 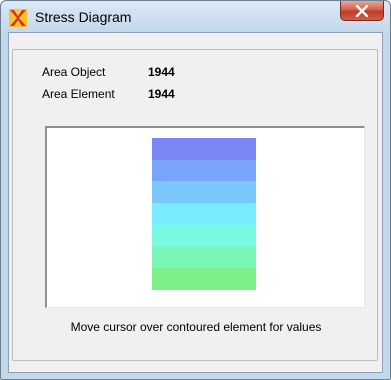 What do you see at coordinates (83, 17) in the screenshot?
I see `window-title: Stress Diagram` at bounding box center [83, 17].